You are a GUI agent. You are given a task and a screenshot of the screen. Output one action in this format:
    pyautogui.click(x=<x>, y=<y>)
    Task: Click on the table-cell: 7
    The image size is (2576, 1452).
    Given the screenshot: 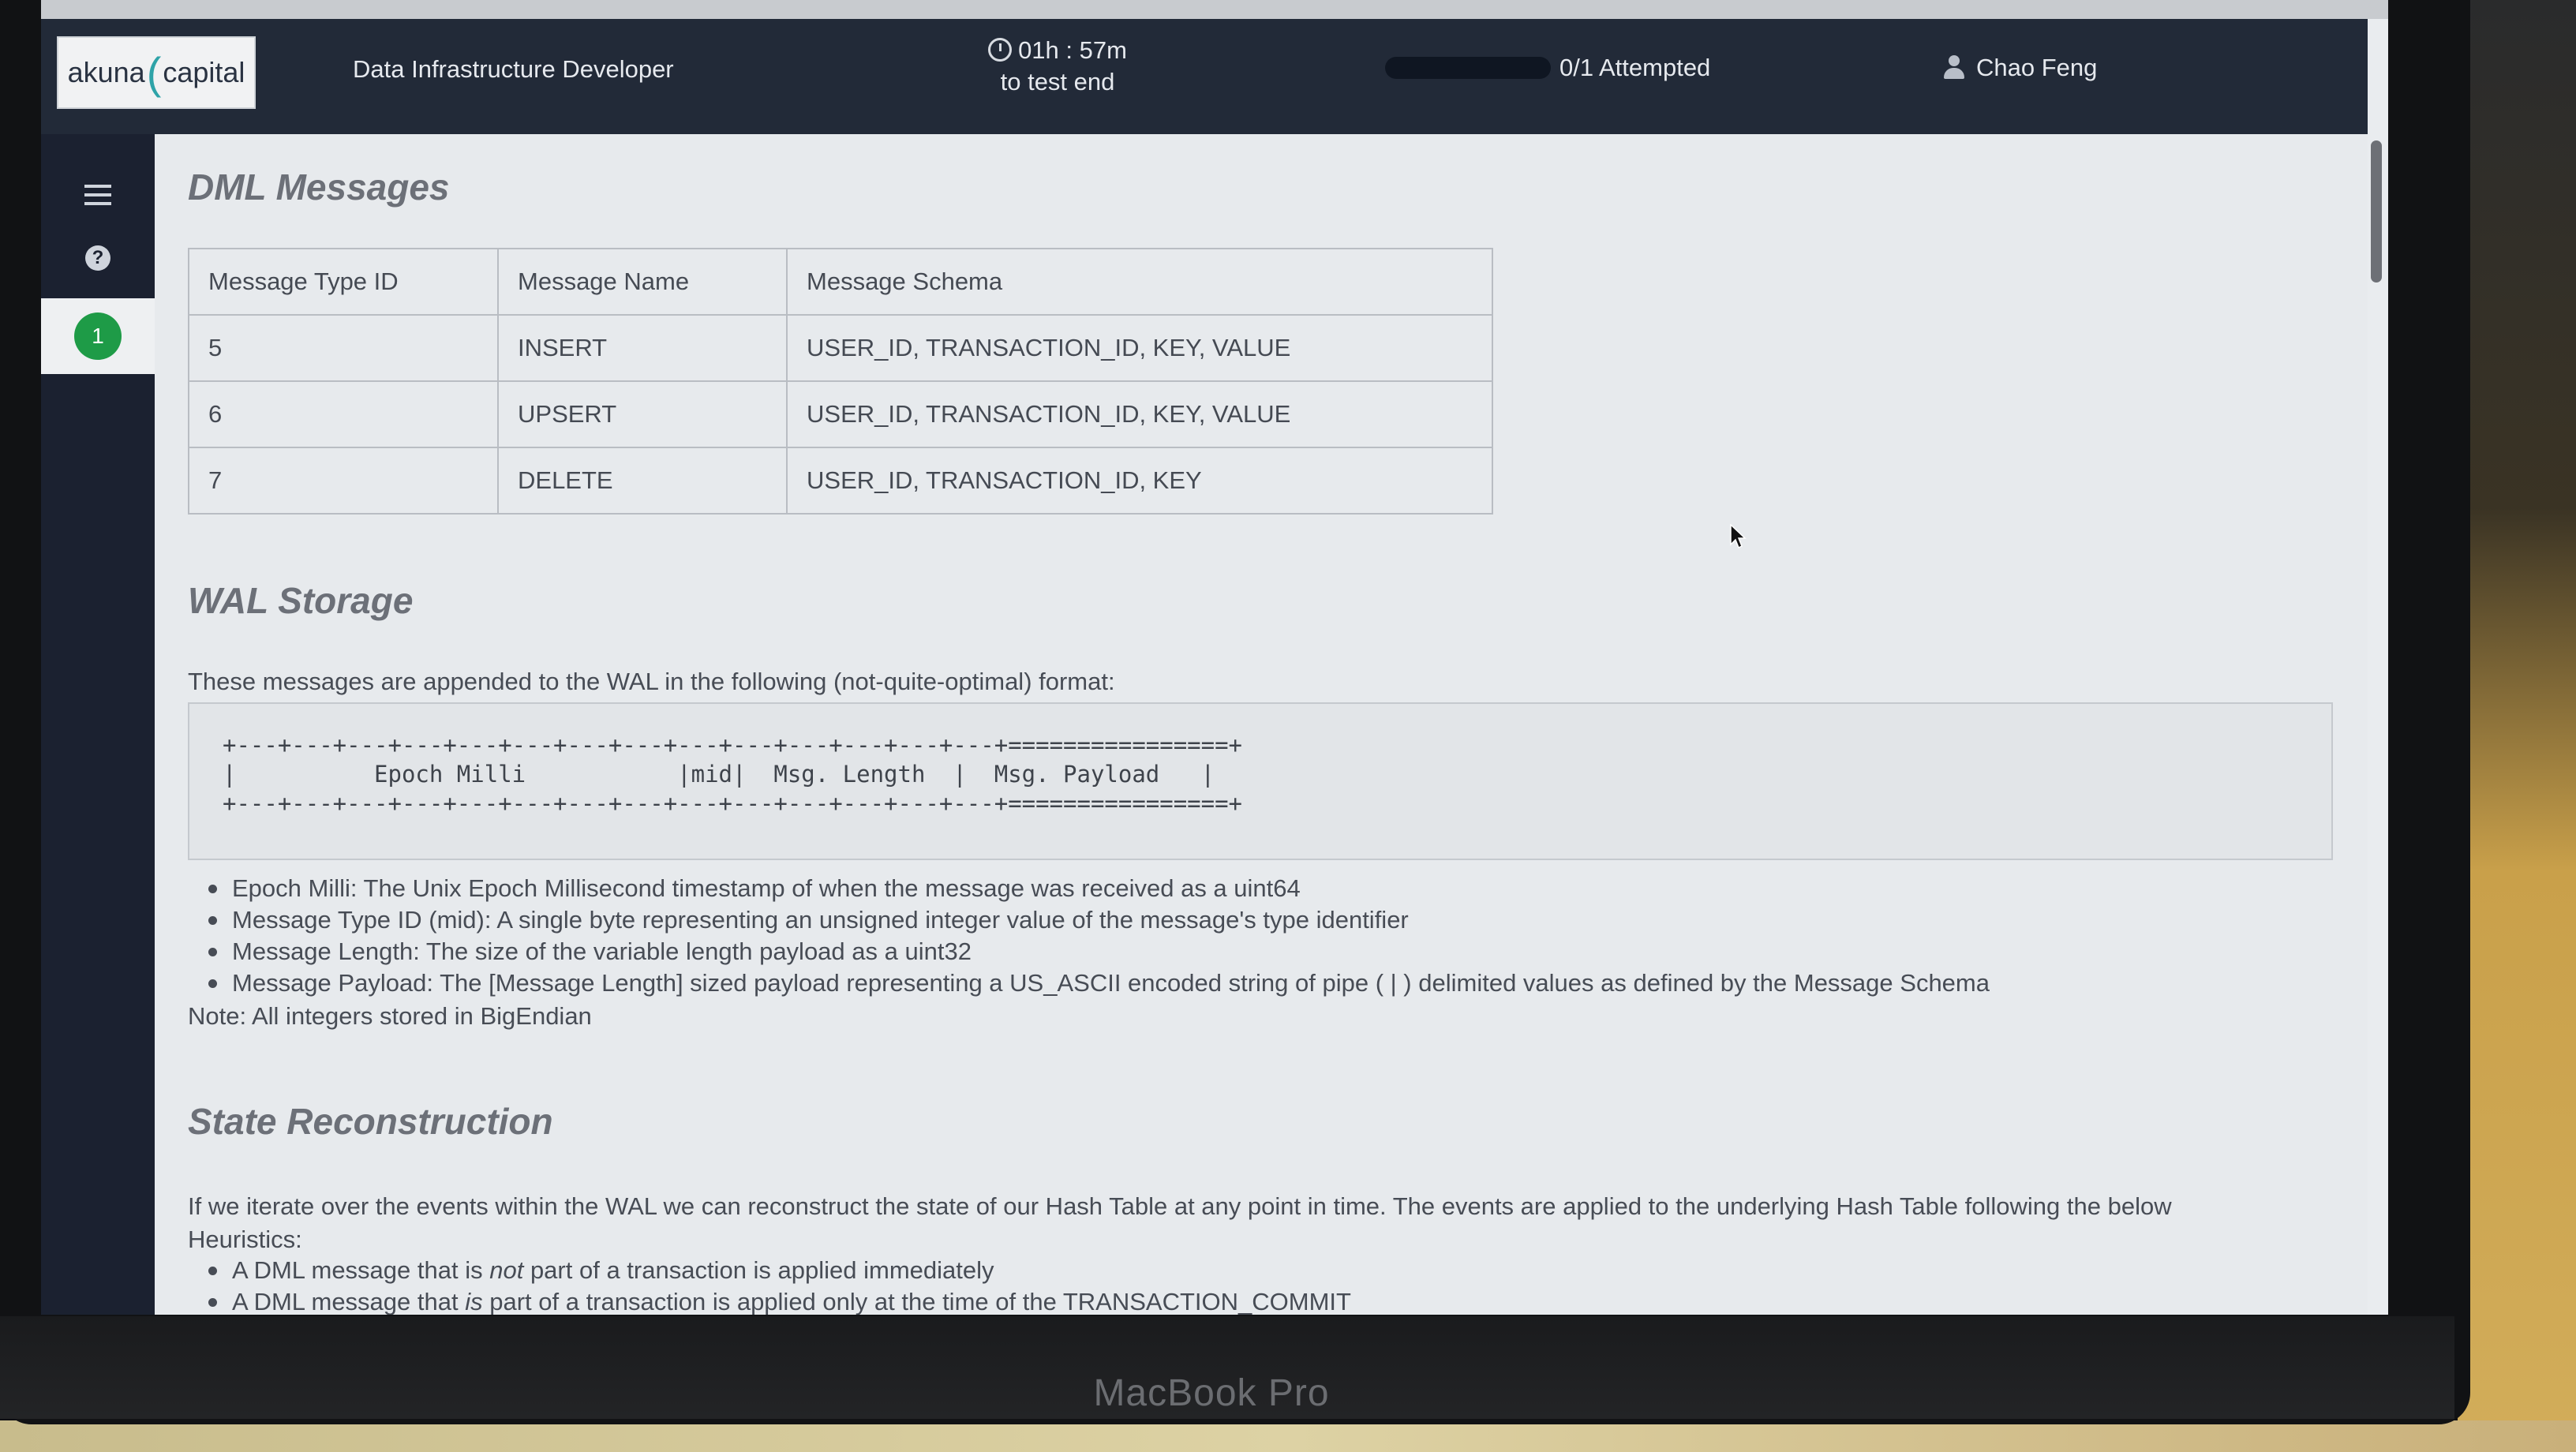 What is the action you would take?
    pyautogui.click(x=343, y=481)
    